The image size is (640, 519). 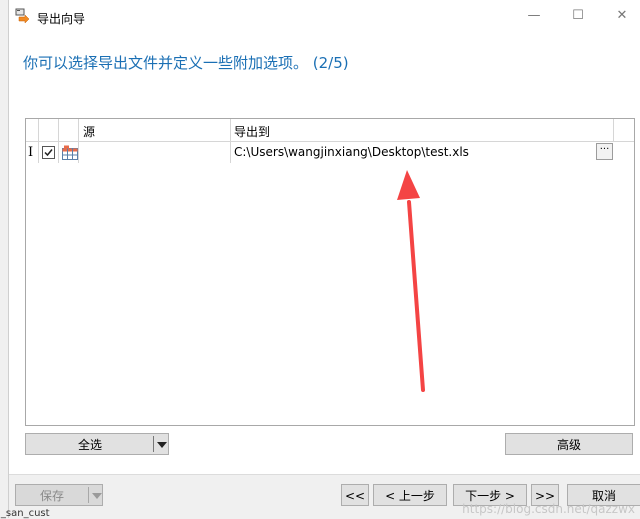 What do you see at coordinates (22, 16) in the screenshot?
I see `export-wizard-icon` at bounding box center [22, 16].